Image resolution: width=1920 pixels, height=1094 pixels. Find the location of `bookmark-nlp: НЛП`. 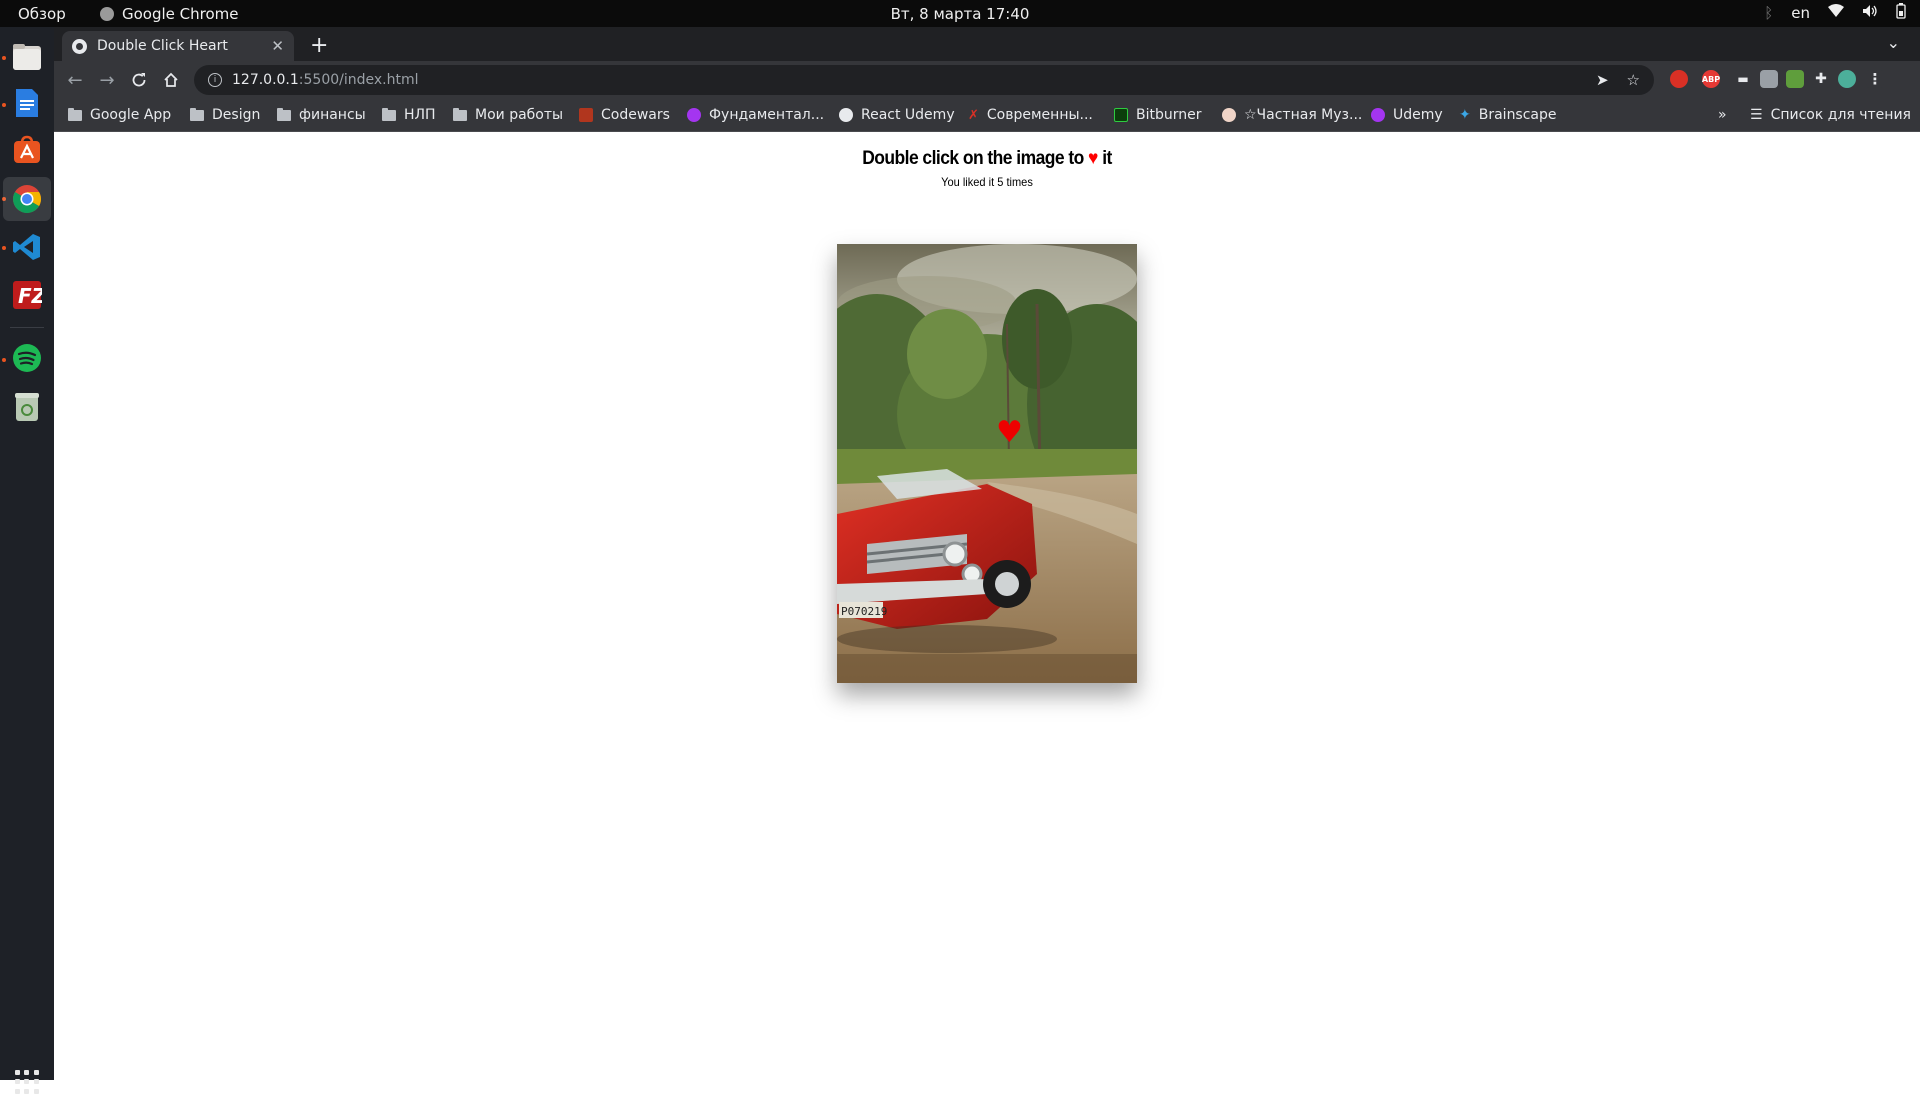

bookmark-nlp: НЛП is located at coordinates (409, 115).